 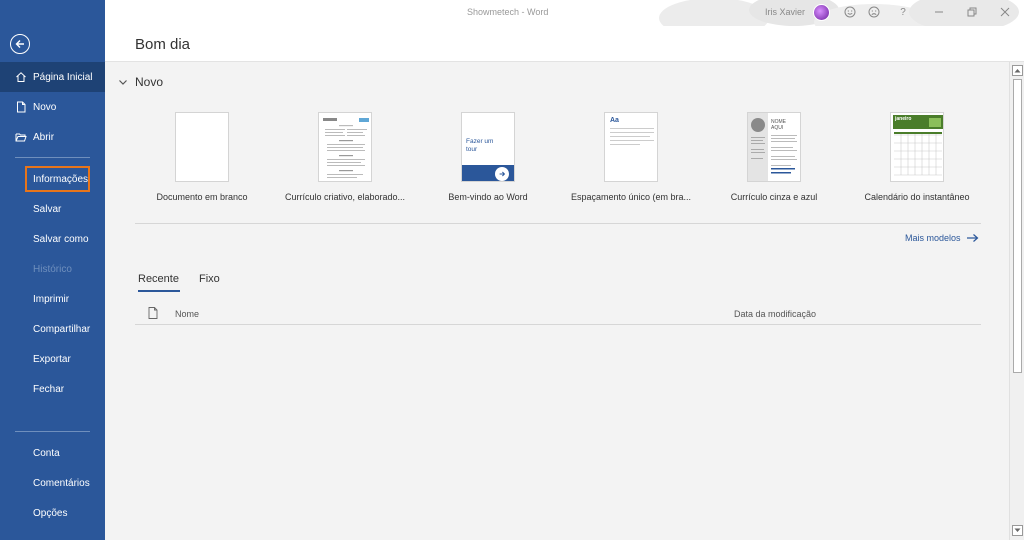 What do you see at coordinates (46, 453) in the screenshot?
I see `sidebar-item-label: Conta` at bounding box center [46, 453].